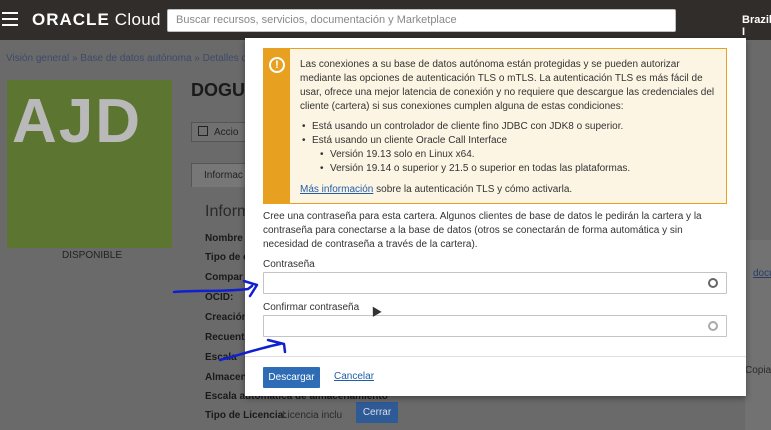 This screenshot has height=430, width=771. Describe the element at coordinates (277, 126) in the screenshot. I see `alert-accent-bar: !` at that location.